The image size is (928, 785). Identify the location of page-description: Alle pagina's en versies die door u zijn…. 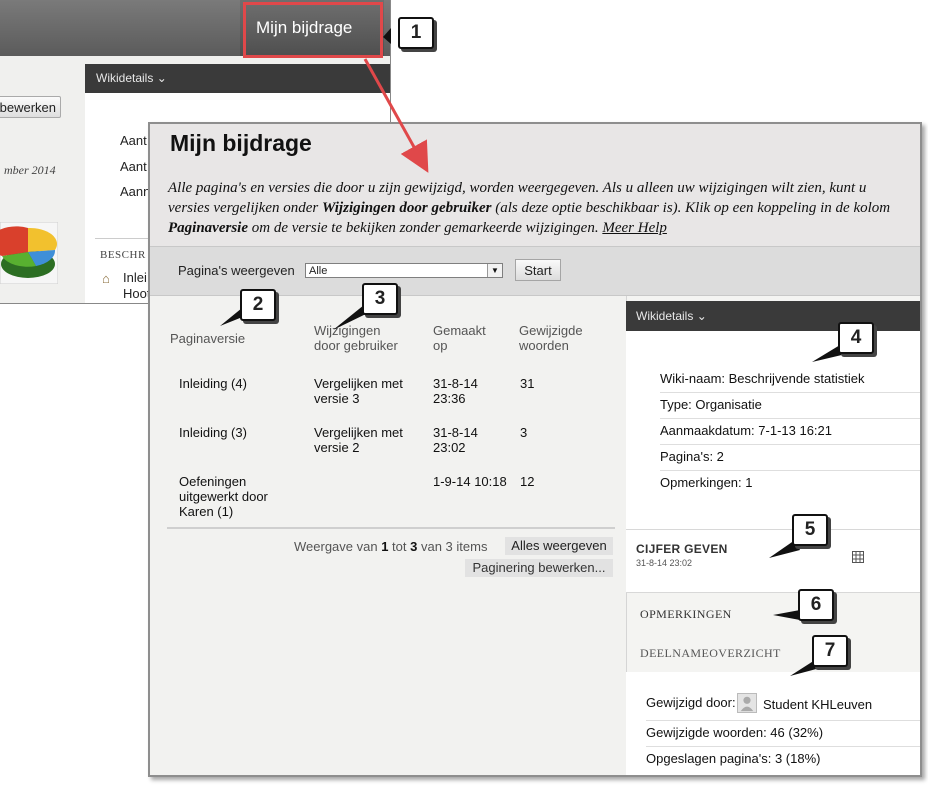
(529, 208).